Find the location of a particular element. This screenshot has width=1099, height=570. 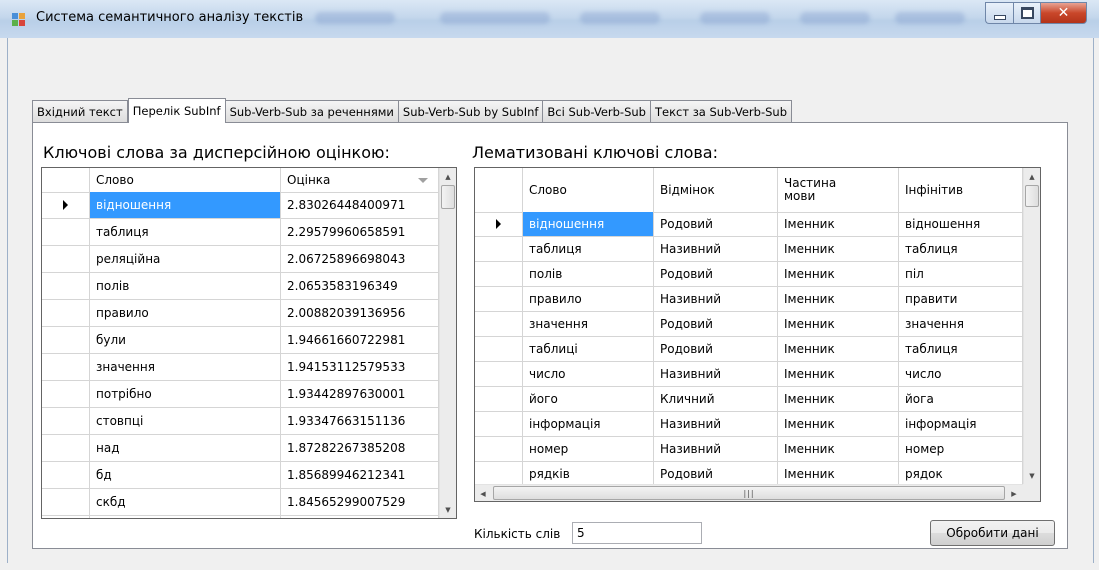

table-row: правило Називний Іменник правити is located at coordinates (749, 299).